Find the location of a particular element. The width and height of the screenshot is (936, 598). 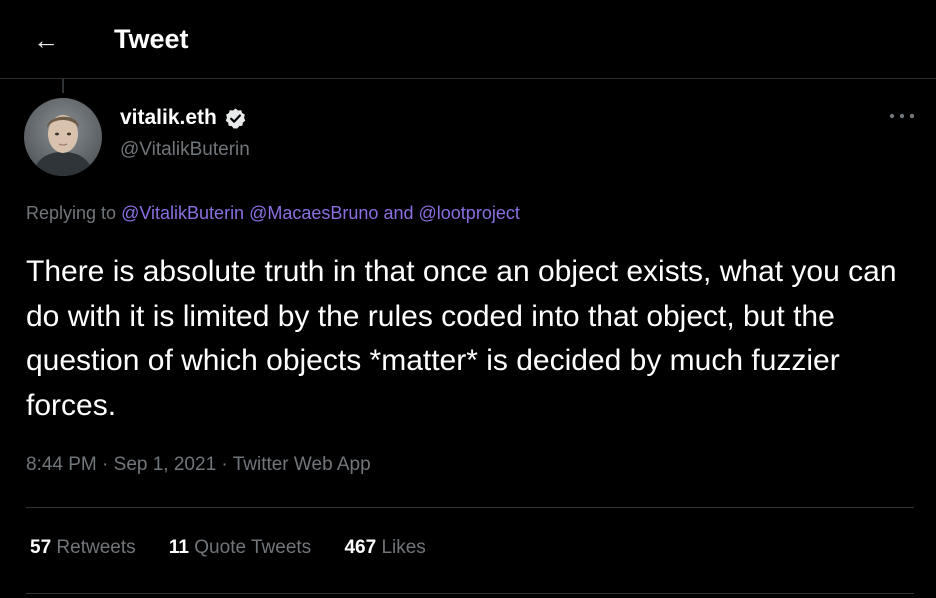

thread-connector-line is located at coordinates (63, 86).